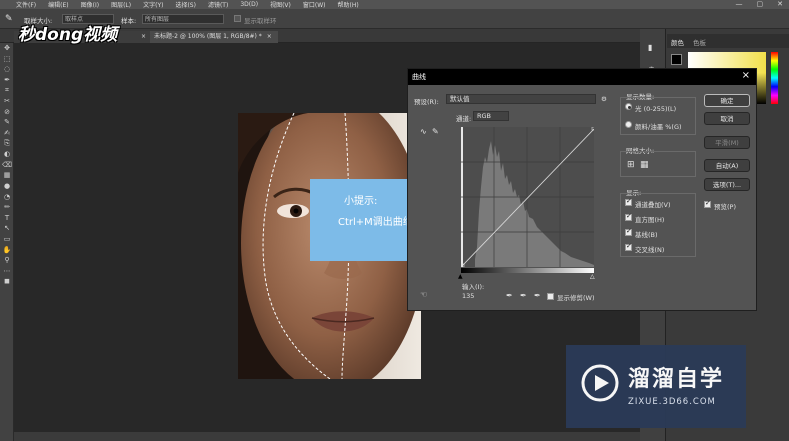 The height and width of the screenshot is (441, 789). What do you see at coordinates (7, 228) in the screenshot?
I see `path-select-tool-icon: ↖` at bounding box center [7, 228].